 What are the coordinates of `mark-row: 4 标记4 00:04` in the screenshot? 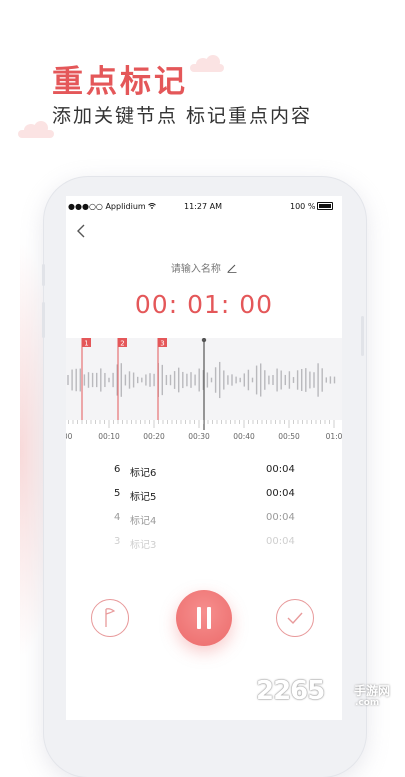 It's located at (204, 522).